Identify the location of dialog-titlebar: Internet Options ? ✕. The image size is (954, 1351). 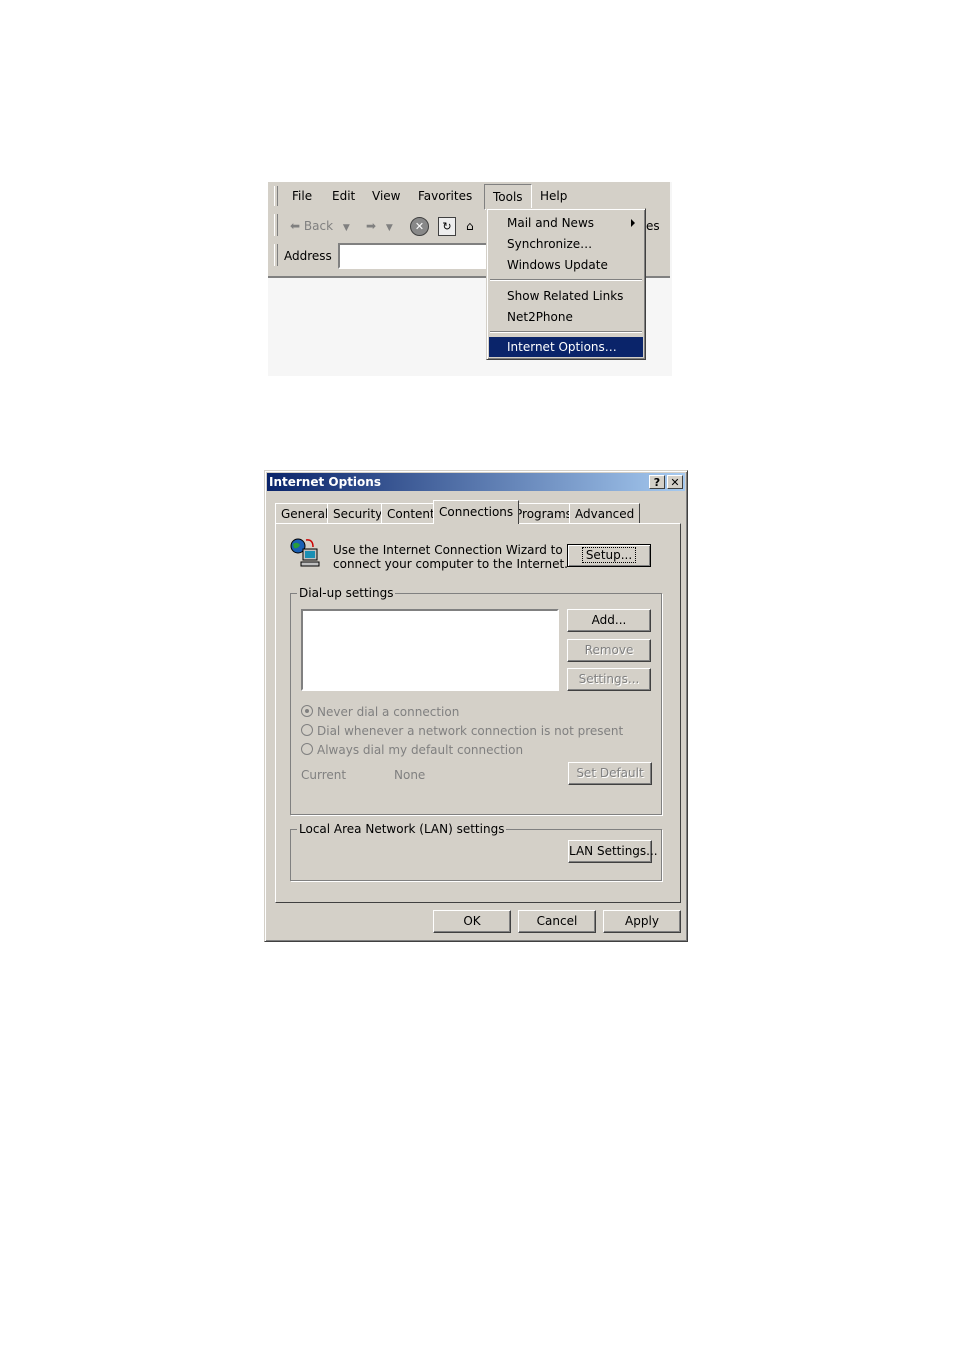
(476, 482).